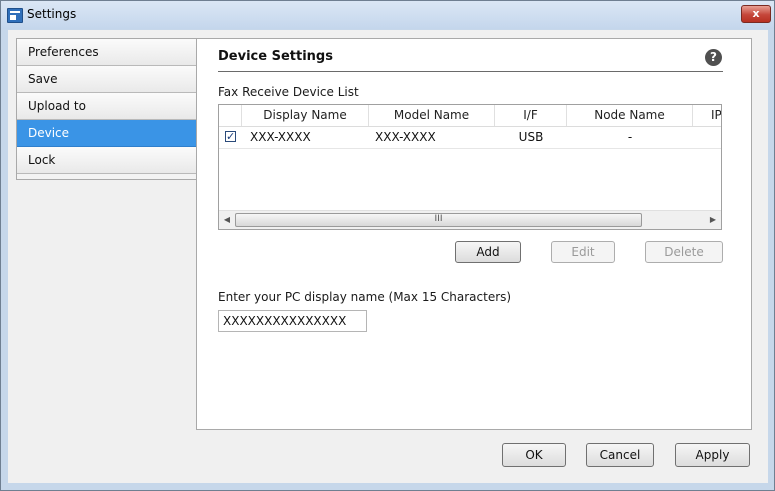 This screenshot has height=491, width=775. Describe the element at coordinates (280, 137) in the screenshot. I see `cell-display-name: XXX-XXXX` at that location.